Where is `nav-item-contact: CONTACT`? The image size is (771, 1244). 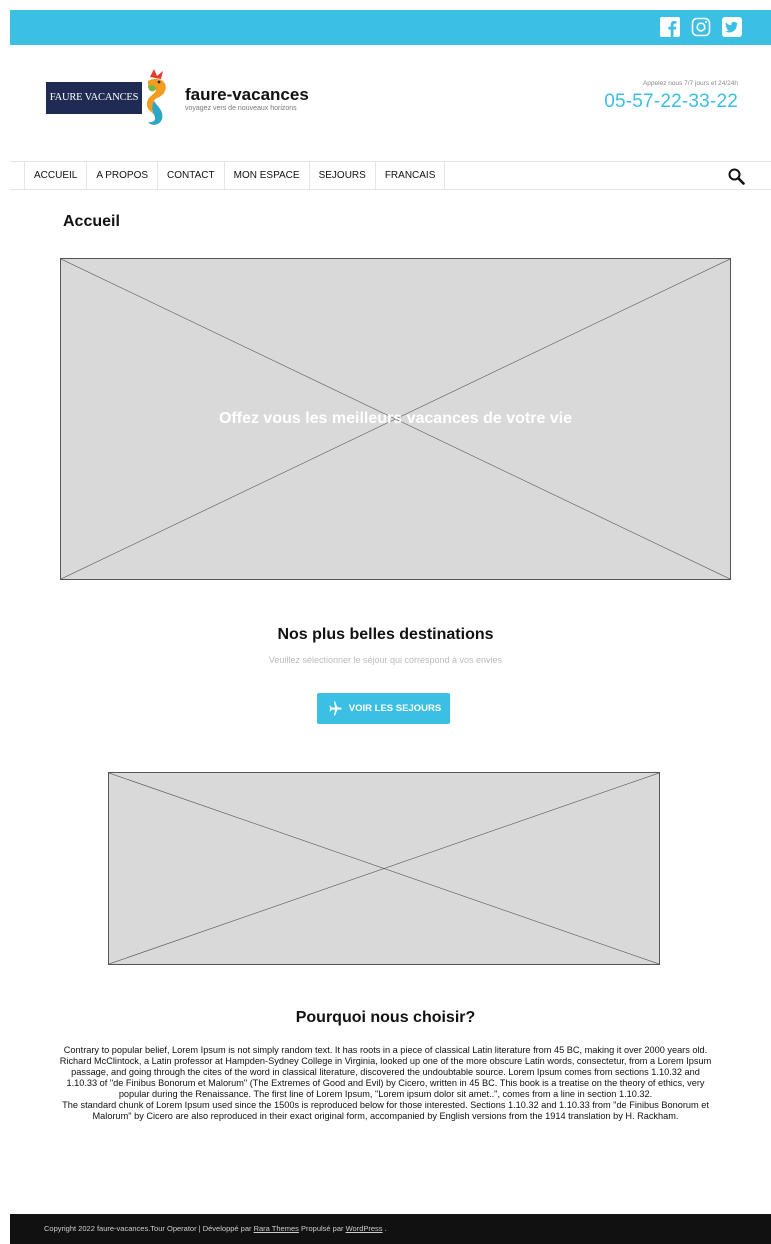 nav-item-contact: CONTACT is located at coordinates (191, 175).